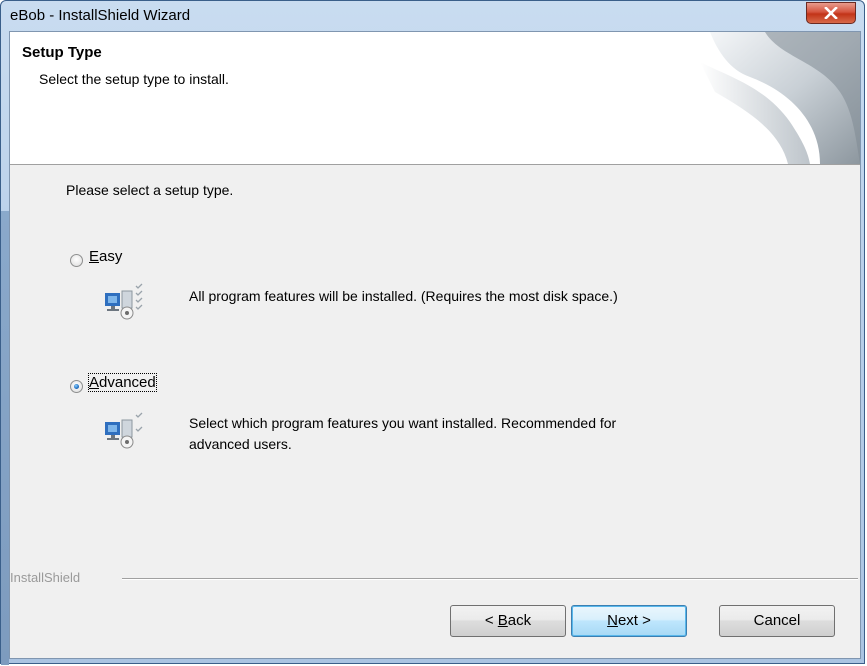 This screenshot has width=867, height=666. Describe the element at coordinates (780, 98) in the screenshot. I see `header-curl-graphic` at that location.